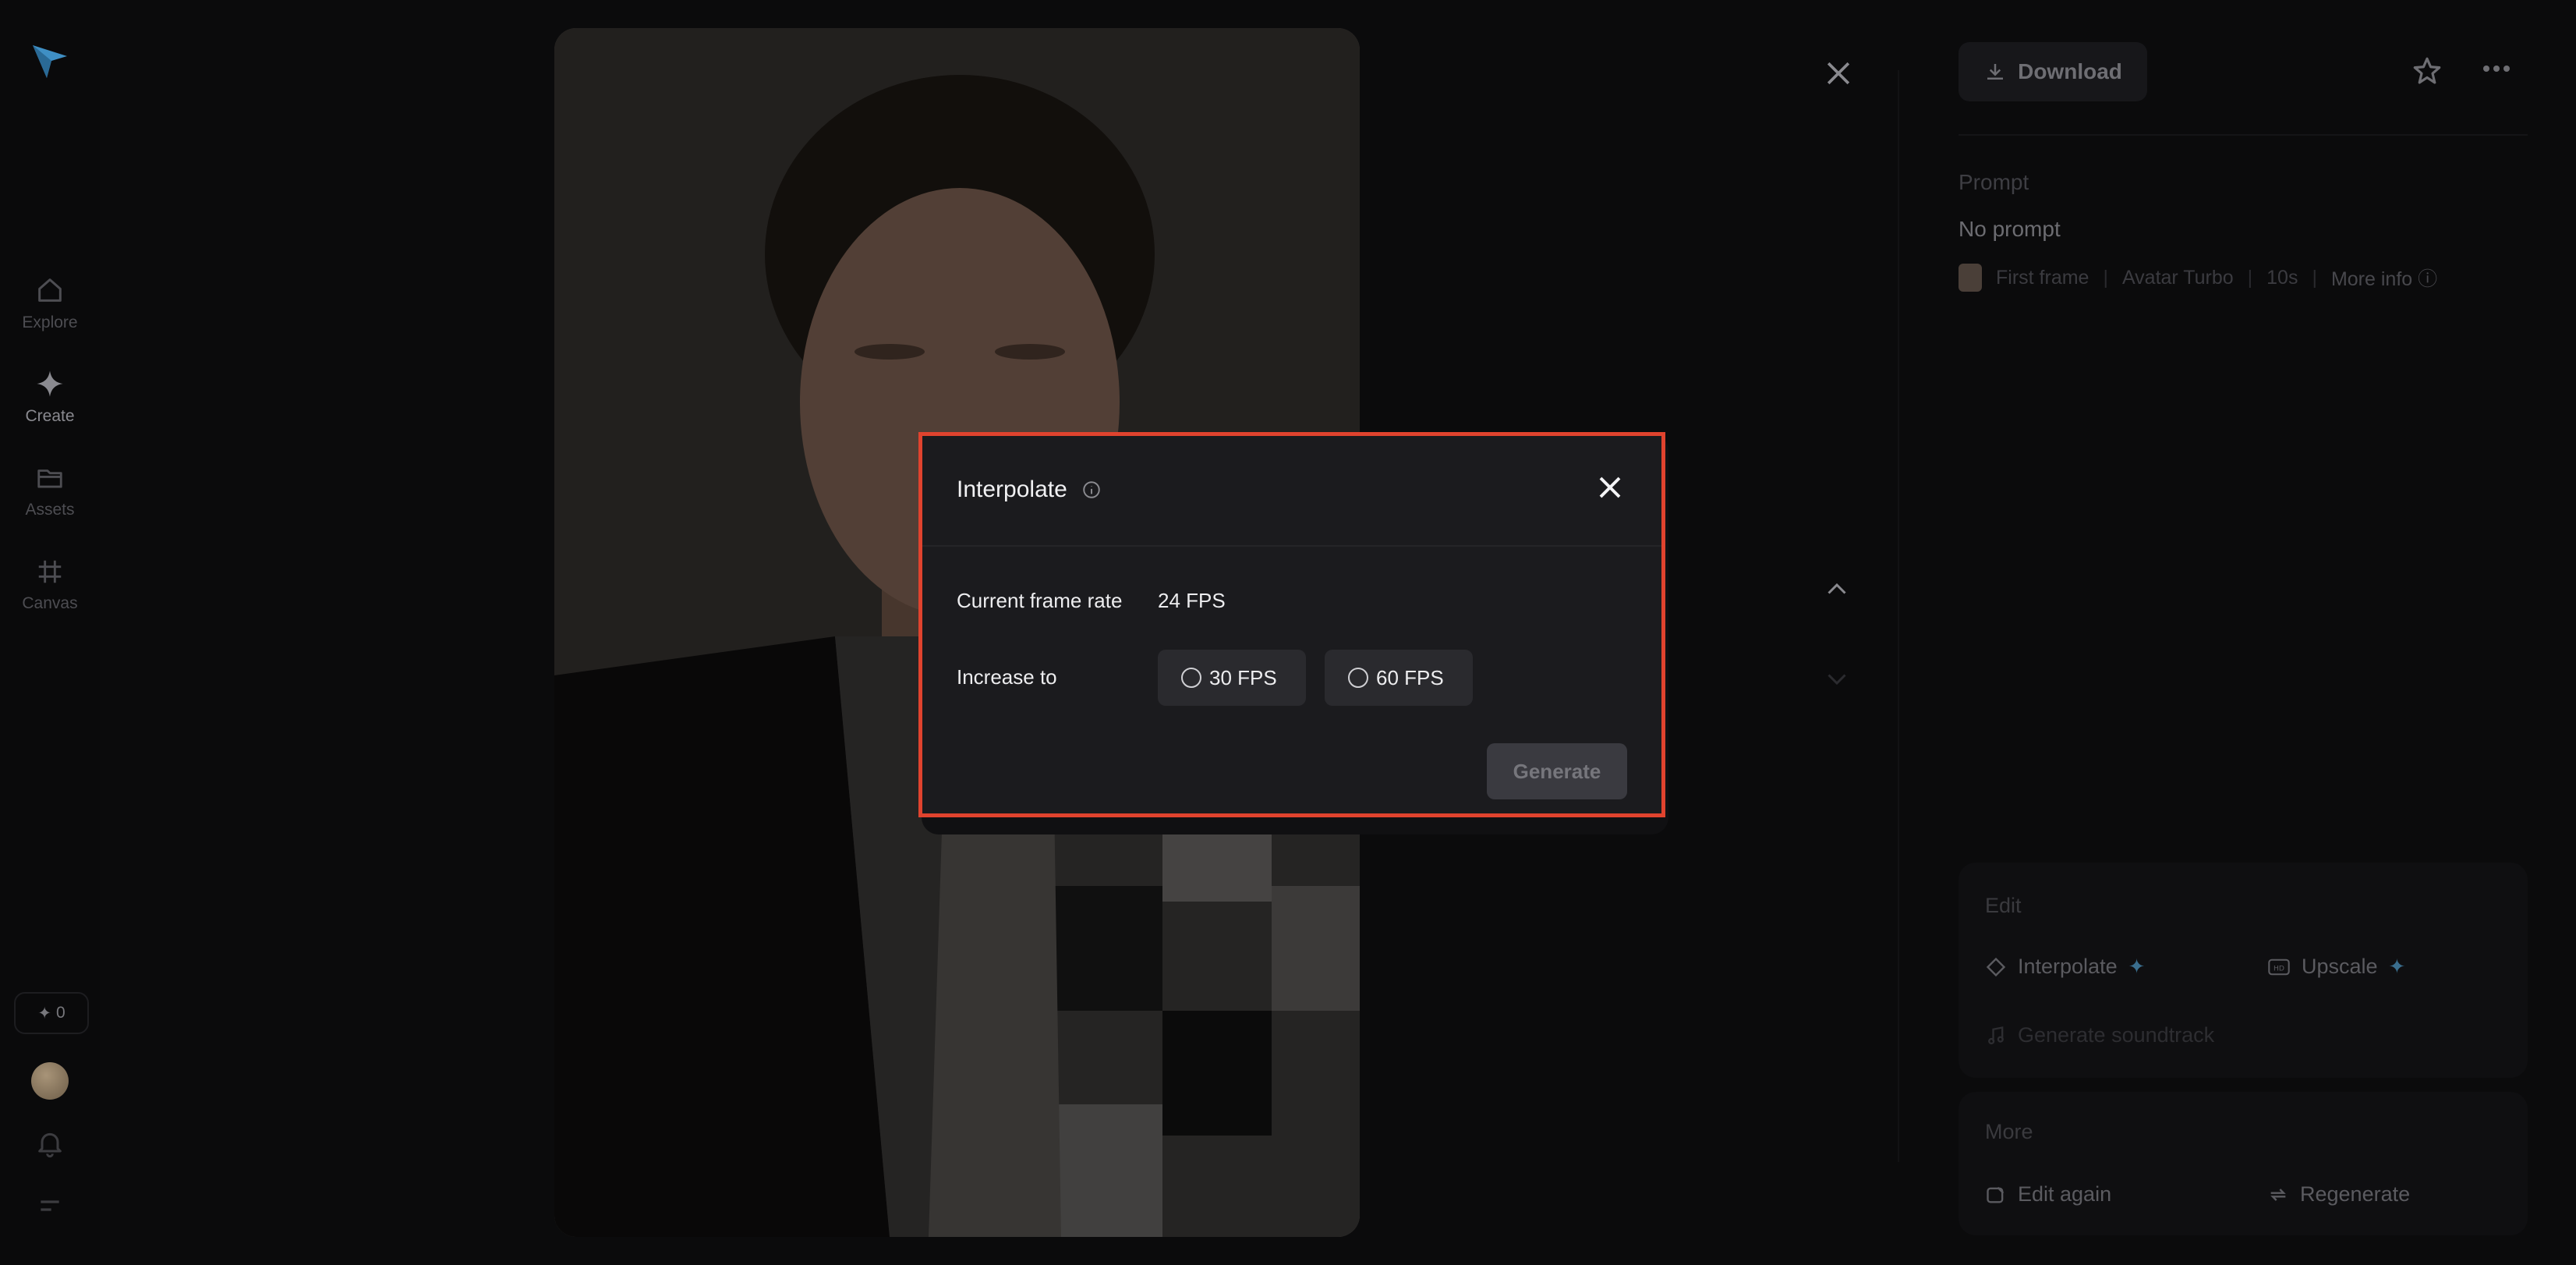  What do you see at coordinates (2009, 1131) in the screenshot?
I see `more-title: More` at bounding box center [2009, 1131].